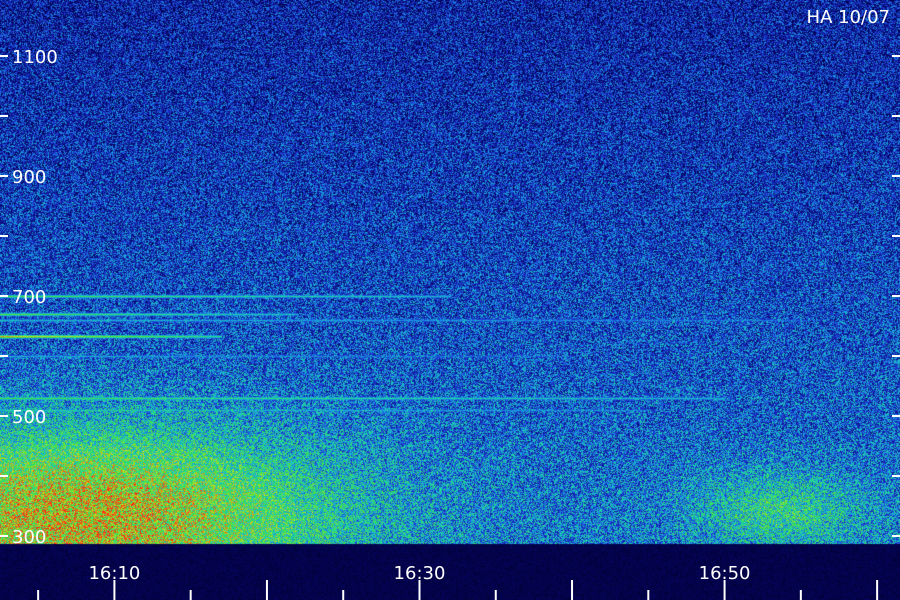  Describe the element at coordinates (29, 417) in the screenshot. I see `y-tick-label: 500` at that location.